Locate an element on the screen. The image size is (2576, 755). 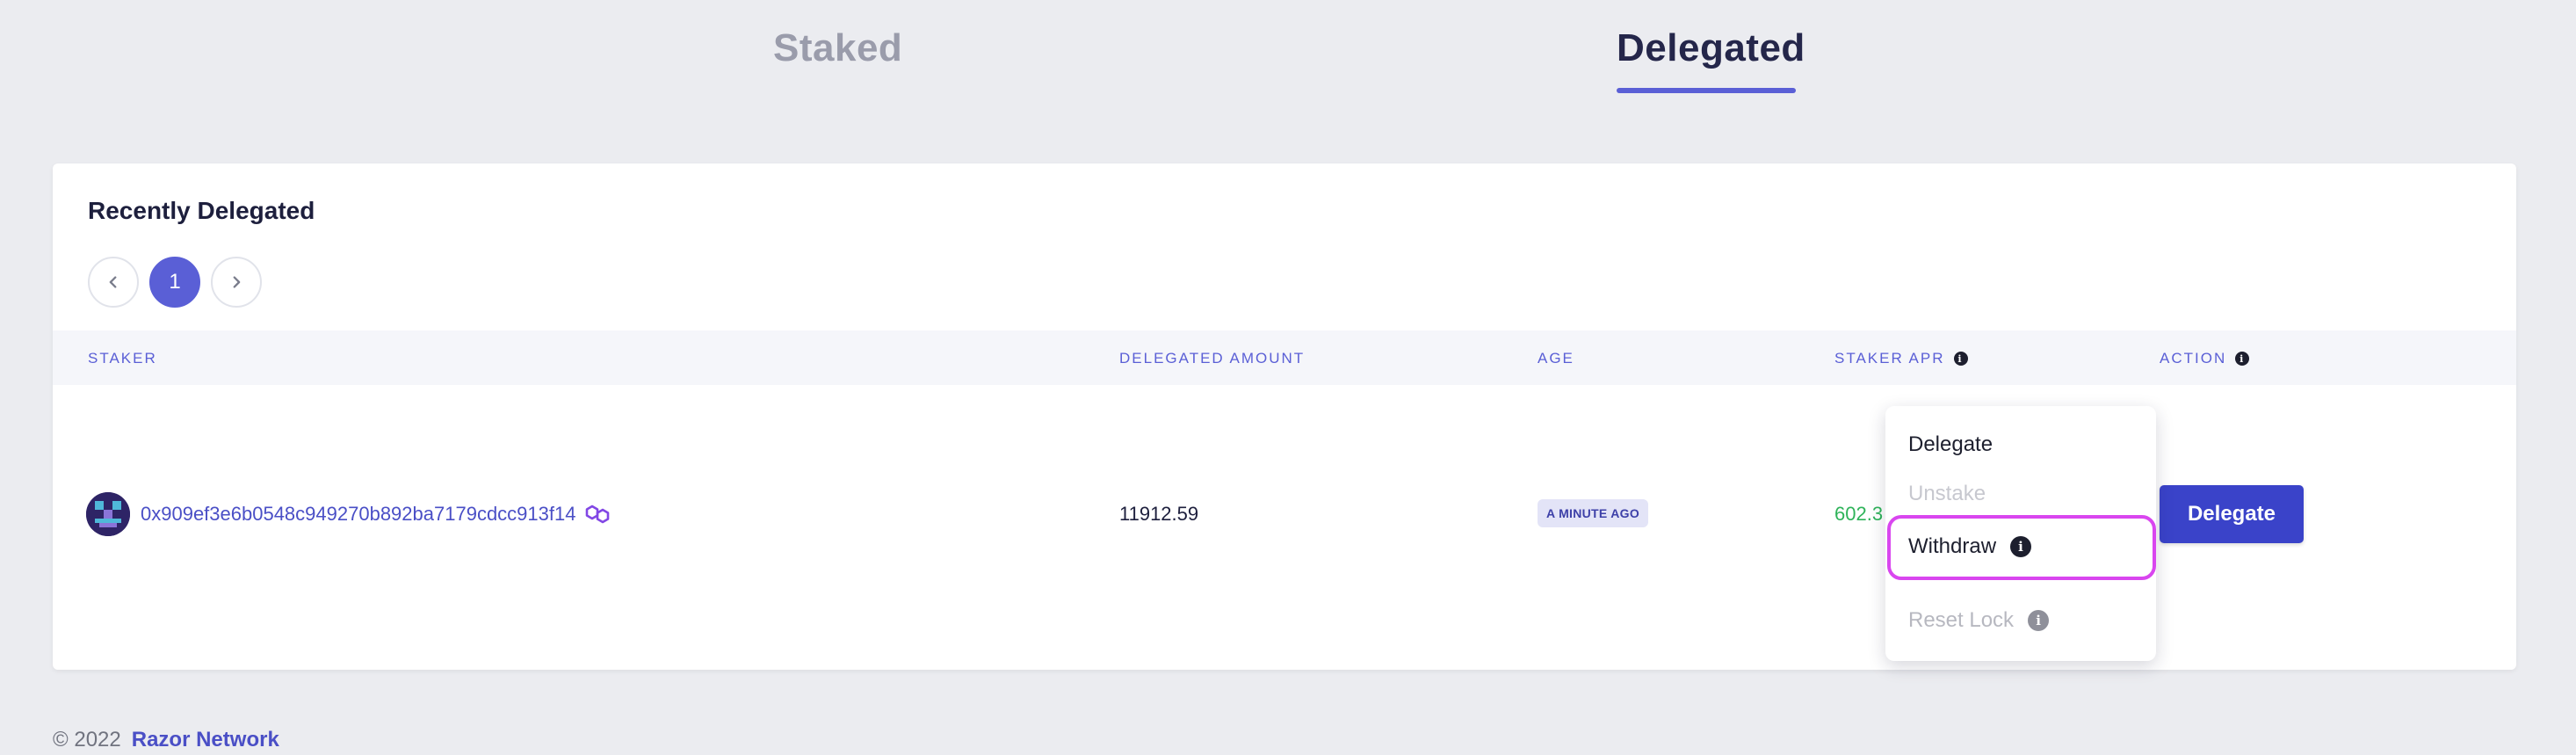
identicon-icon is located at coordinates (108, 514).